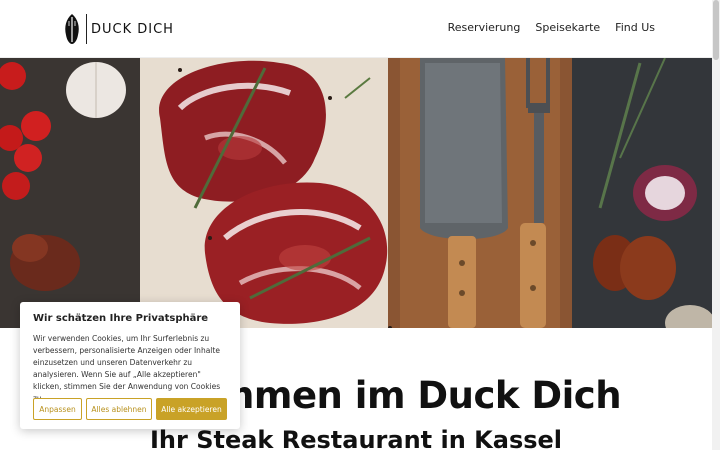  I want to click on main-nav: Reservierung Speisekarte Find Us, so click(551, 27).